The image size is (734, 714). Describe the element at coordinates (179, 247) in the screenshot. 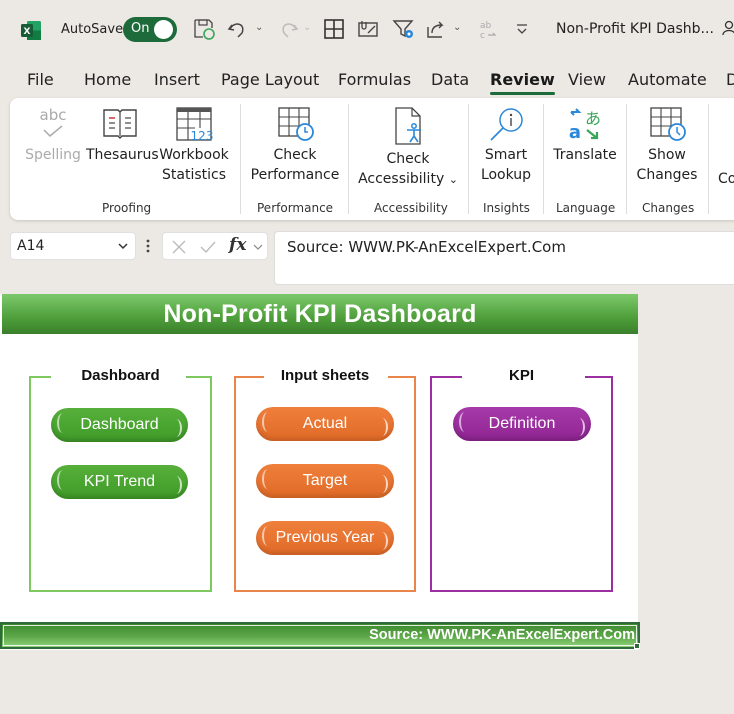

I see `cancel-icon` at that location.